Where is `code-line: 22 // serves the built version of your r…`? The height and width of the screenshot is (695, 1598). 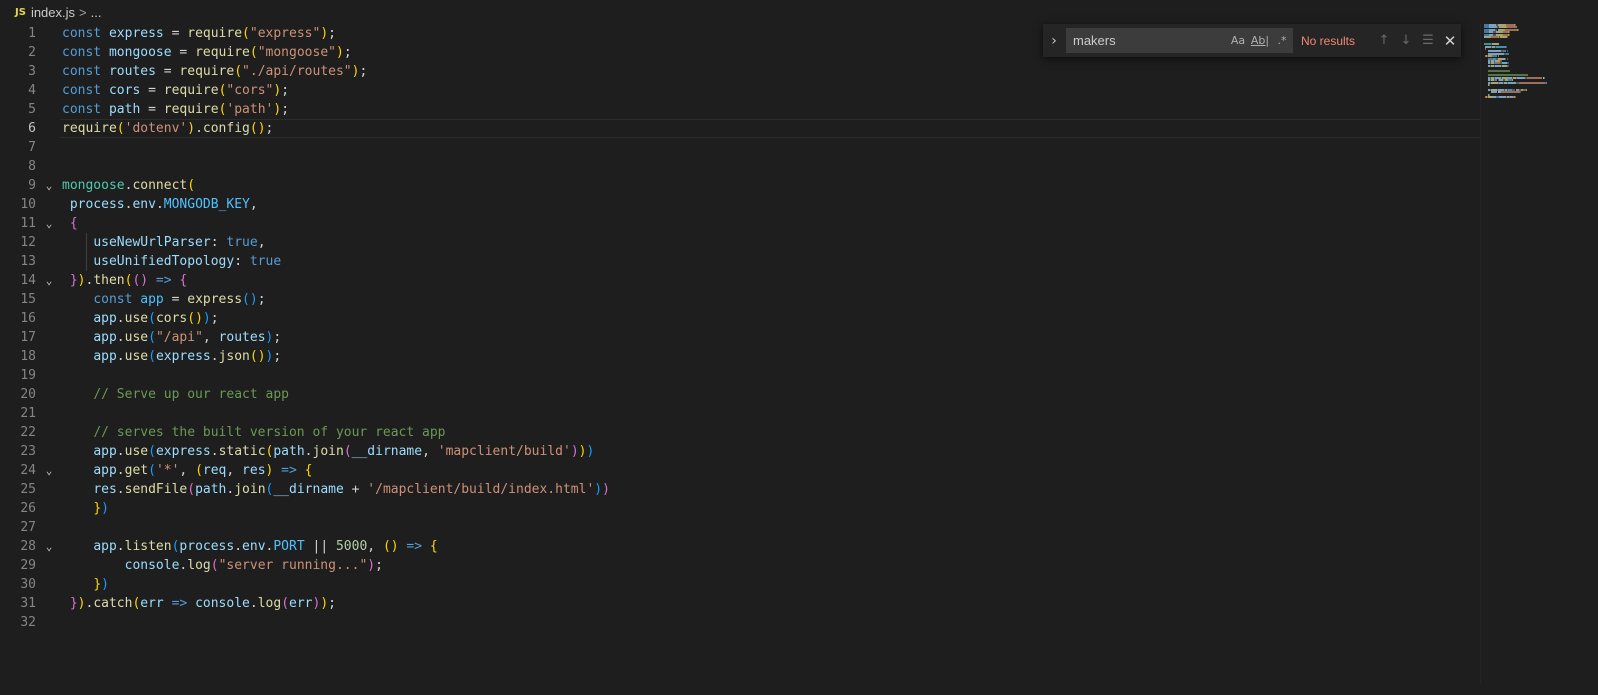 code-line: 22 // serves the built version of your r… is located at coordinates (740, 432).